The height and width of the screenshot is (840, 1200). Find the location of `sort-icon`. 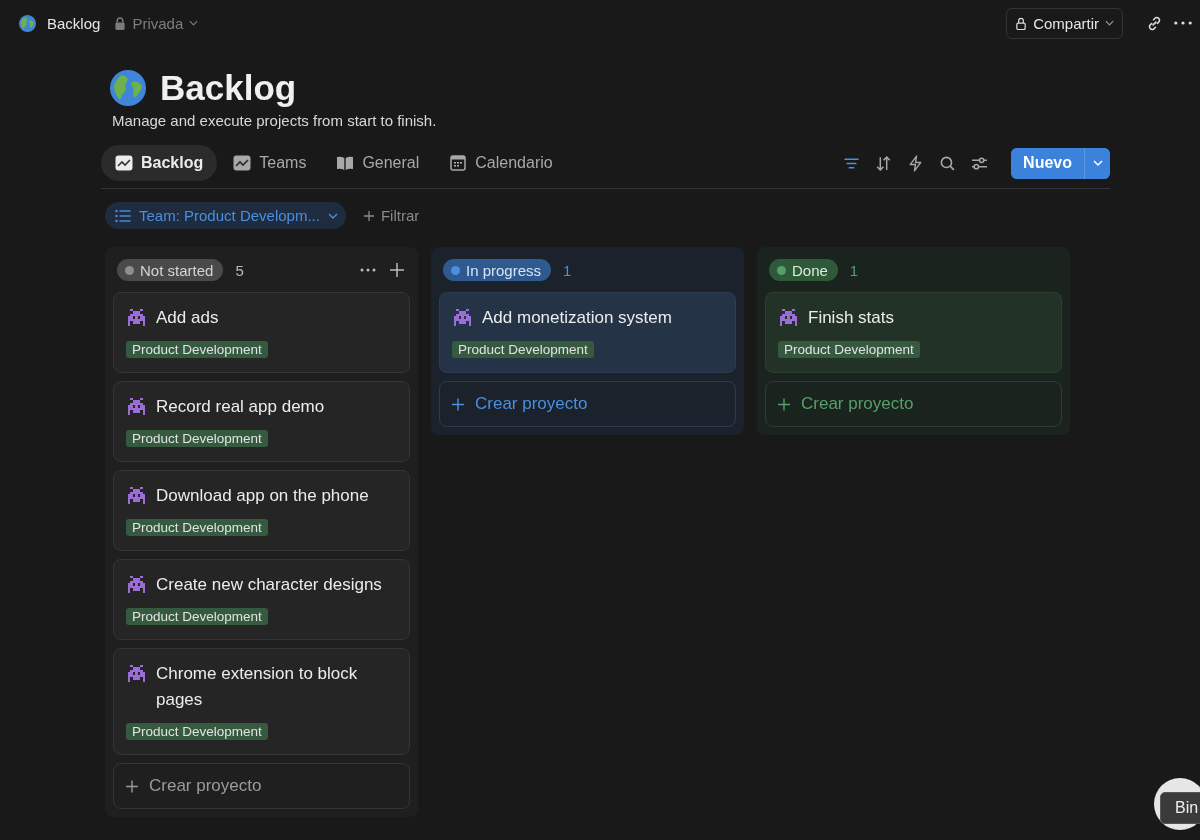

sort-icon is located at coordinates (884, 163).